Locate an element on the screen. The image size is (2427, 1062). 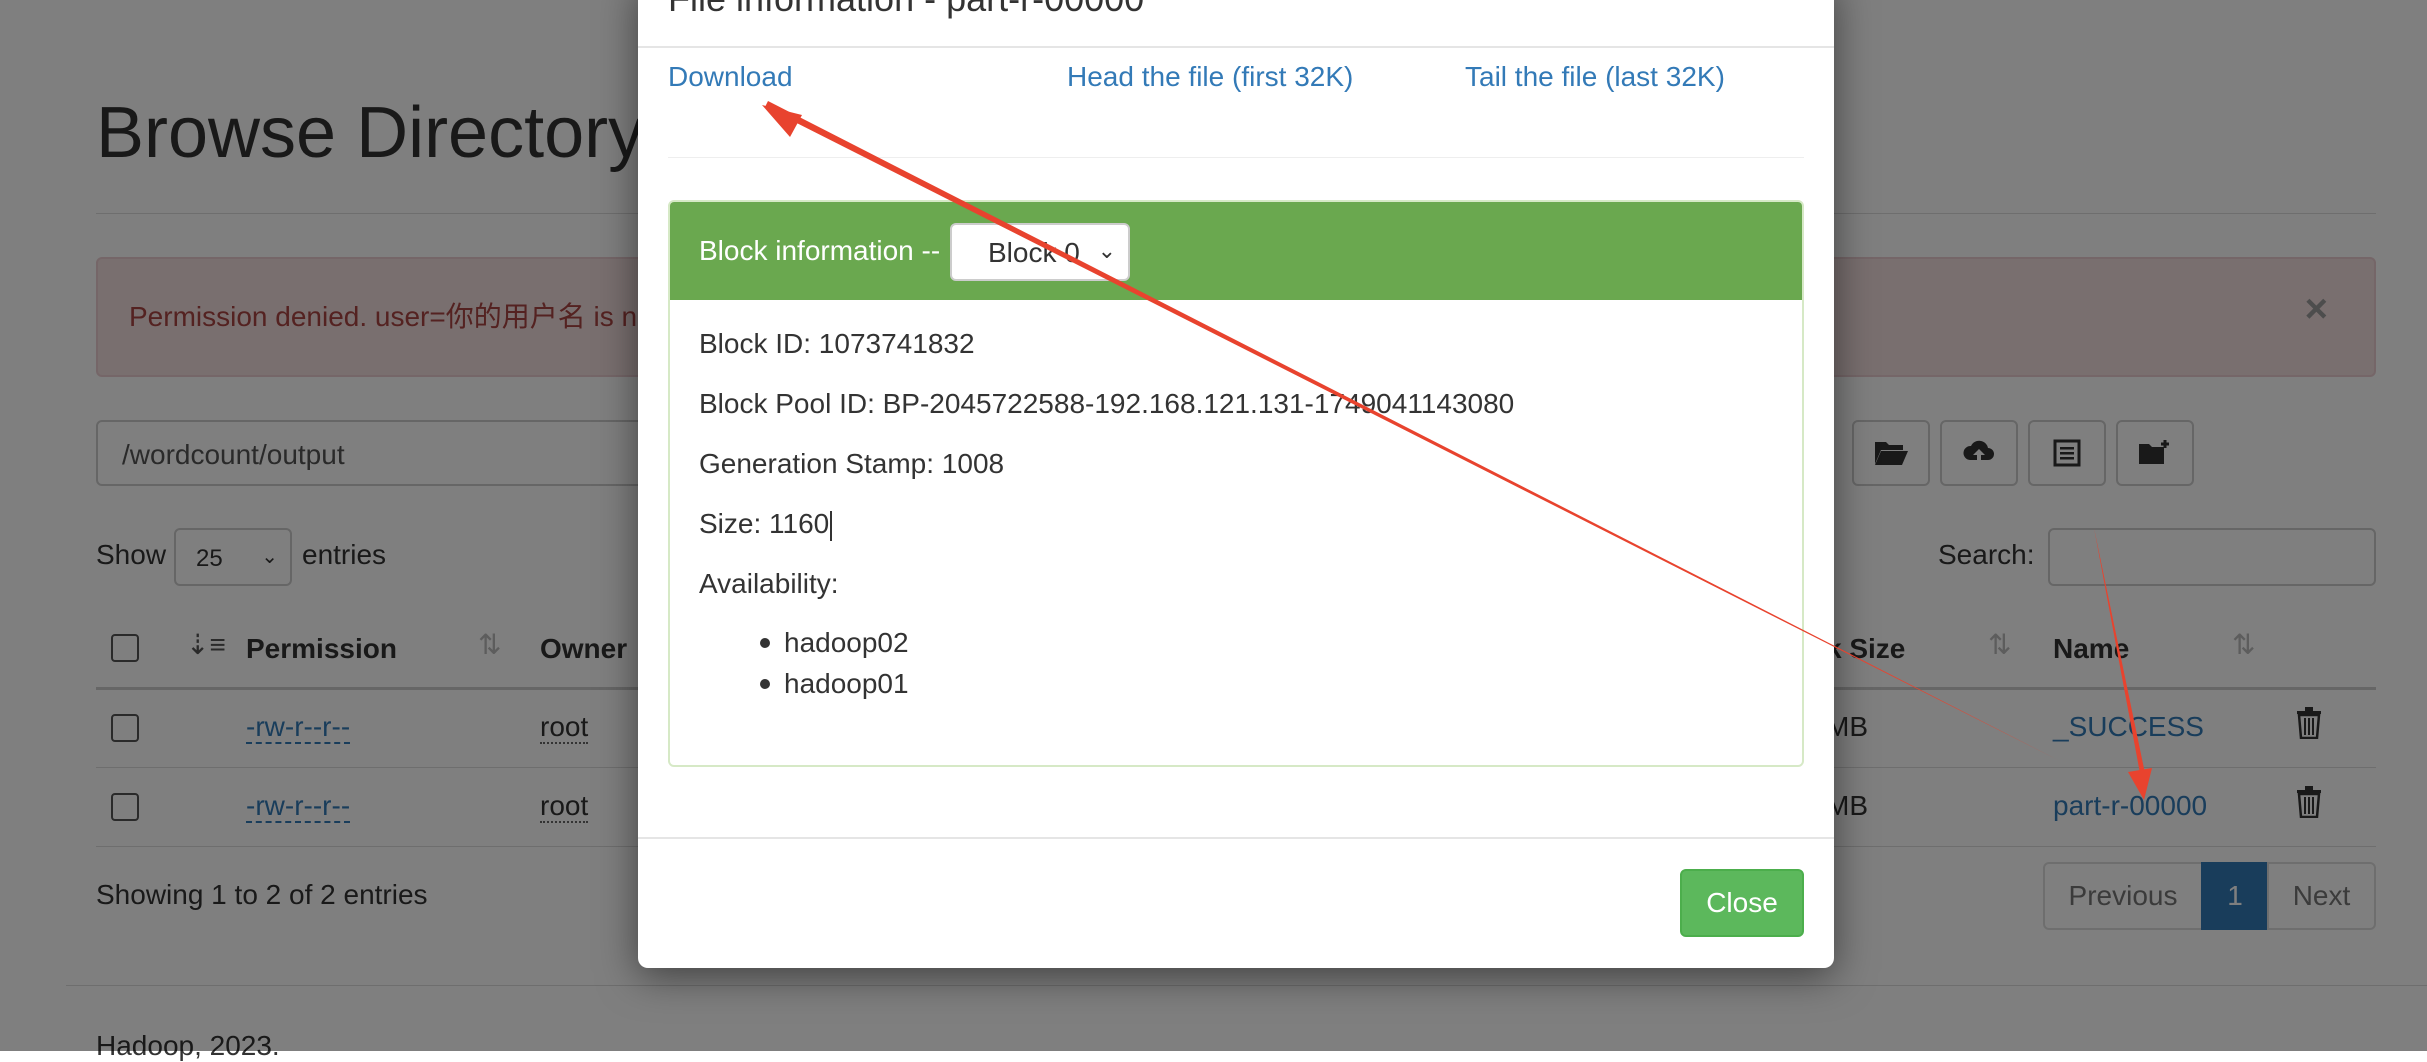
availability-list: hadoop02 hadoop01 is located at coordinates (834, 663).